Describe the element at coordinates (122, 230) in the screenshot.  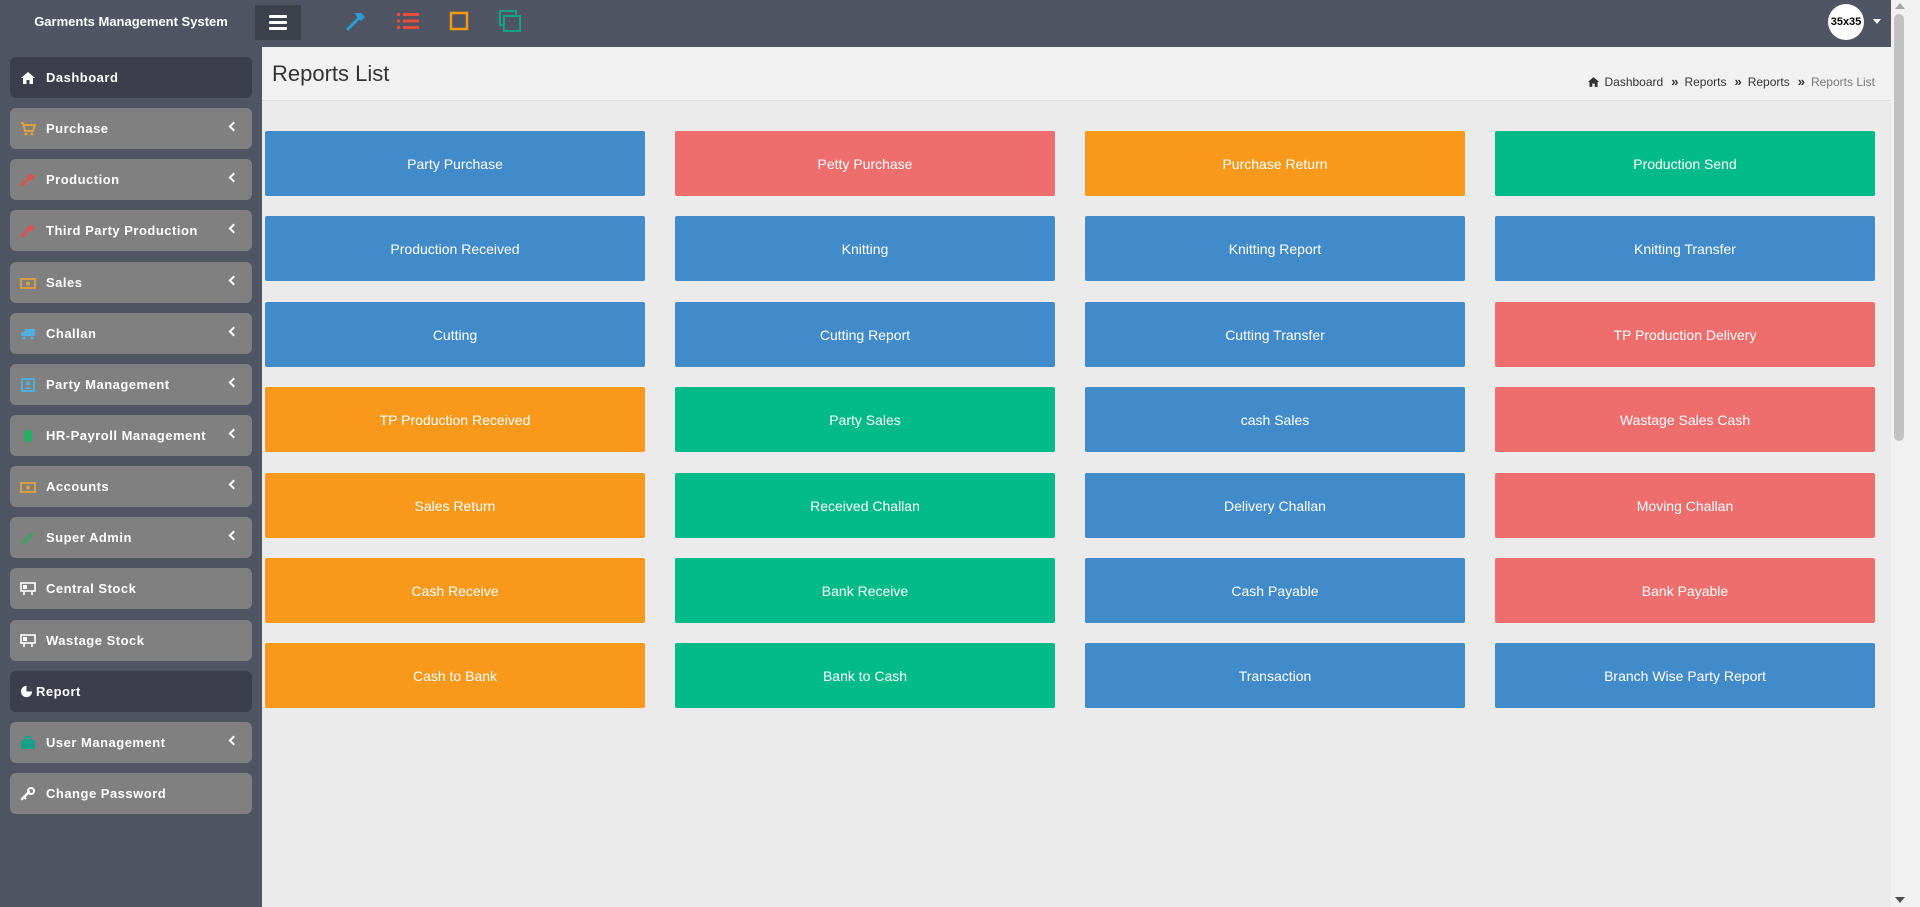
I see `sidebar-item-label: Third Party Production` at that location.